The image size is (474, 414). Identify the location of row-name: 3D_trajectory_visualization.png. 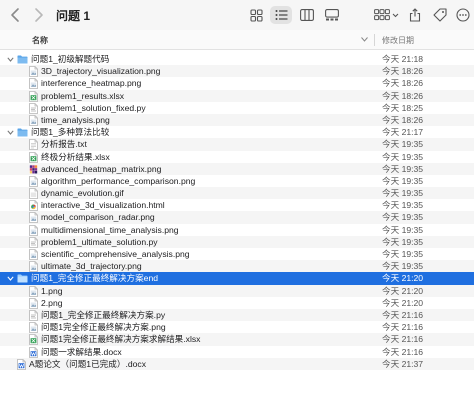
(101, 71).